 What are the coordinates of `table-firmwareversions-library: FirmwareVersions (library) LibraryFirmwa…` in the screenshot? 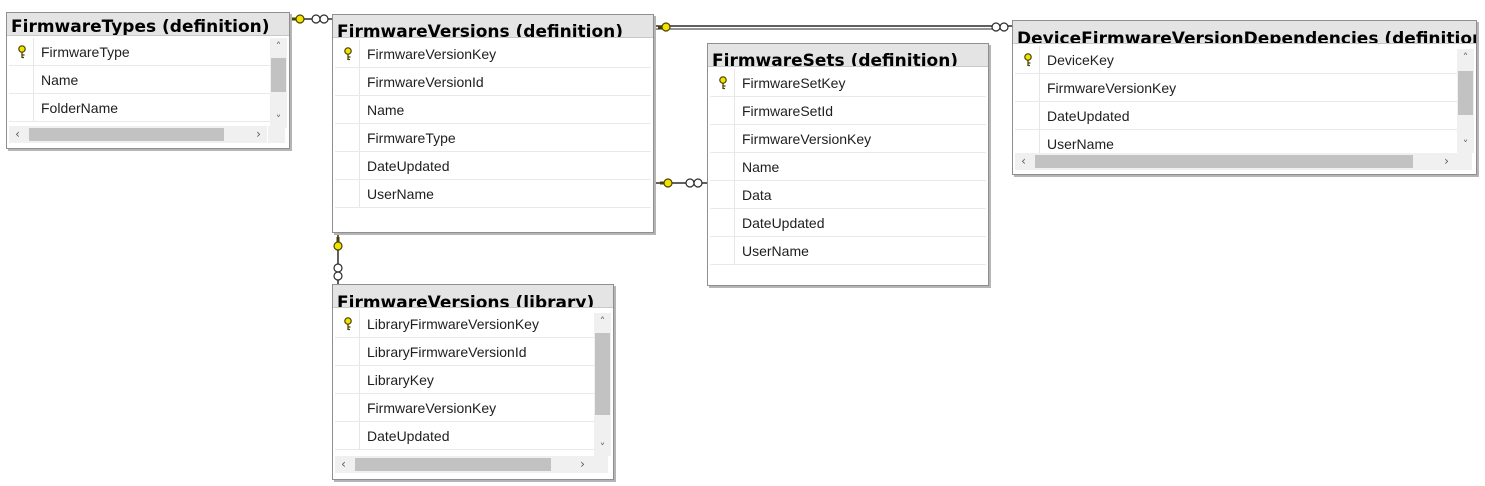 It's located at (473, 382).